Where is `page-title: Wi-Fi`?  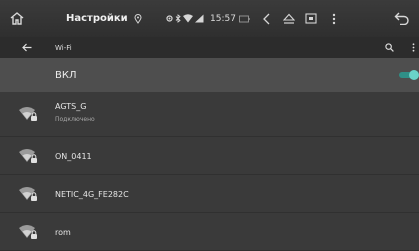 page-title: Wi-Fi is located at coordinates (63, 47).